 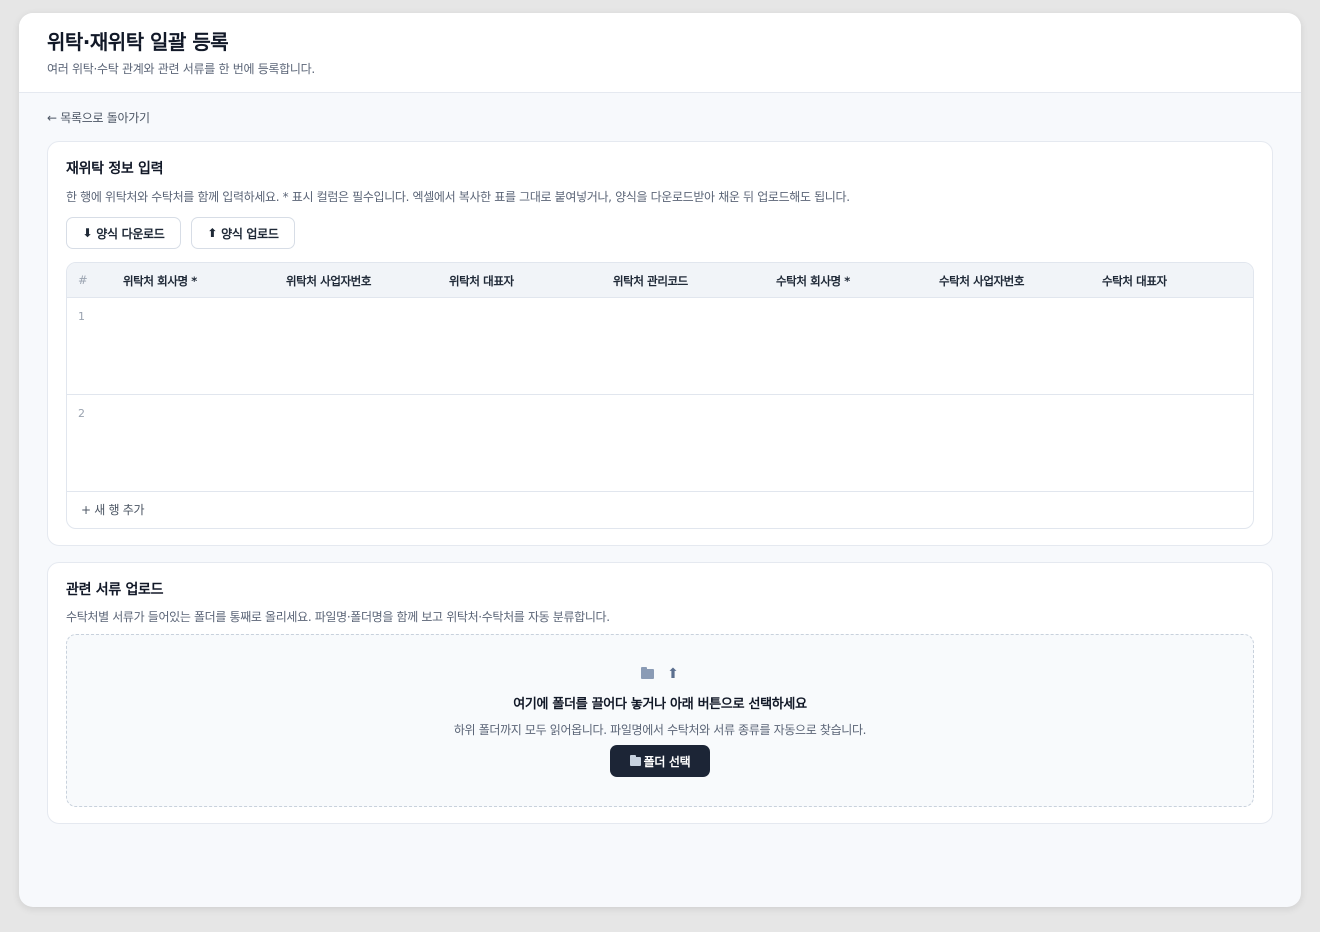 I want to click on column-header-consignor-code: 위탁처 관리코드, so click(x=650, y=281).